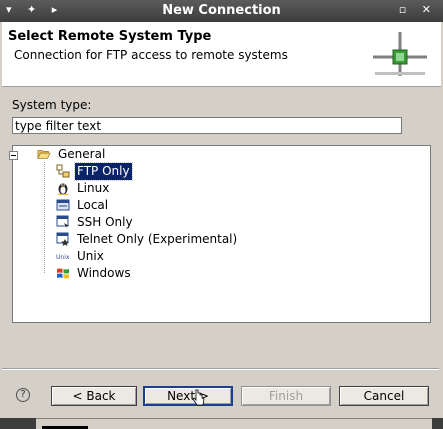 Image resolution: width=443 pixels, height=429 pixels. I want to click on svg-text: Unix, so click(63, 257).